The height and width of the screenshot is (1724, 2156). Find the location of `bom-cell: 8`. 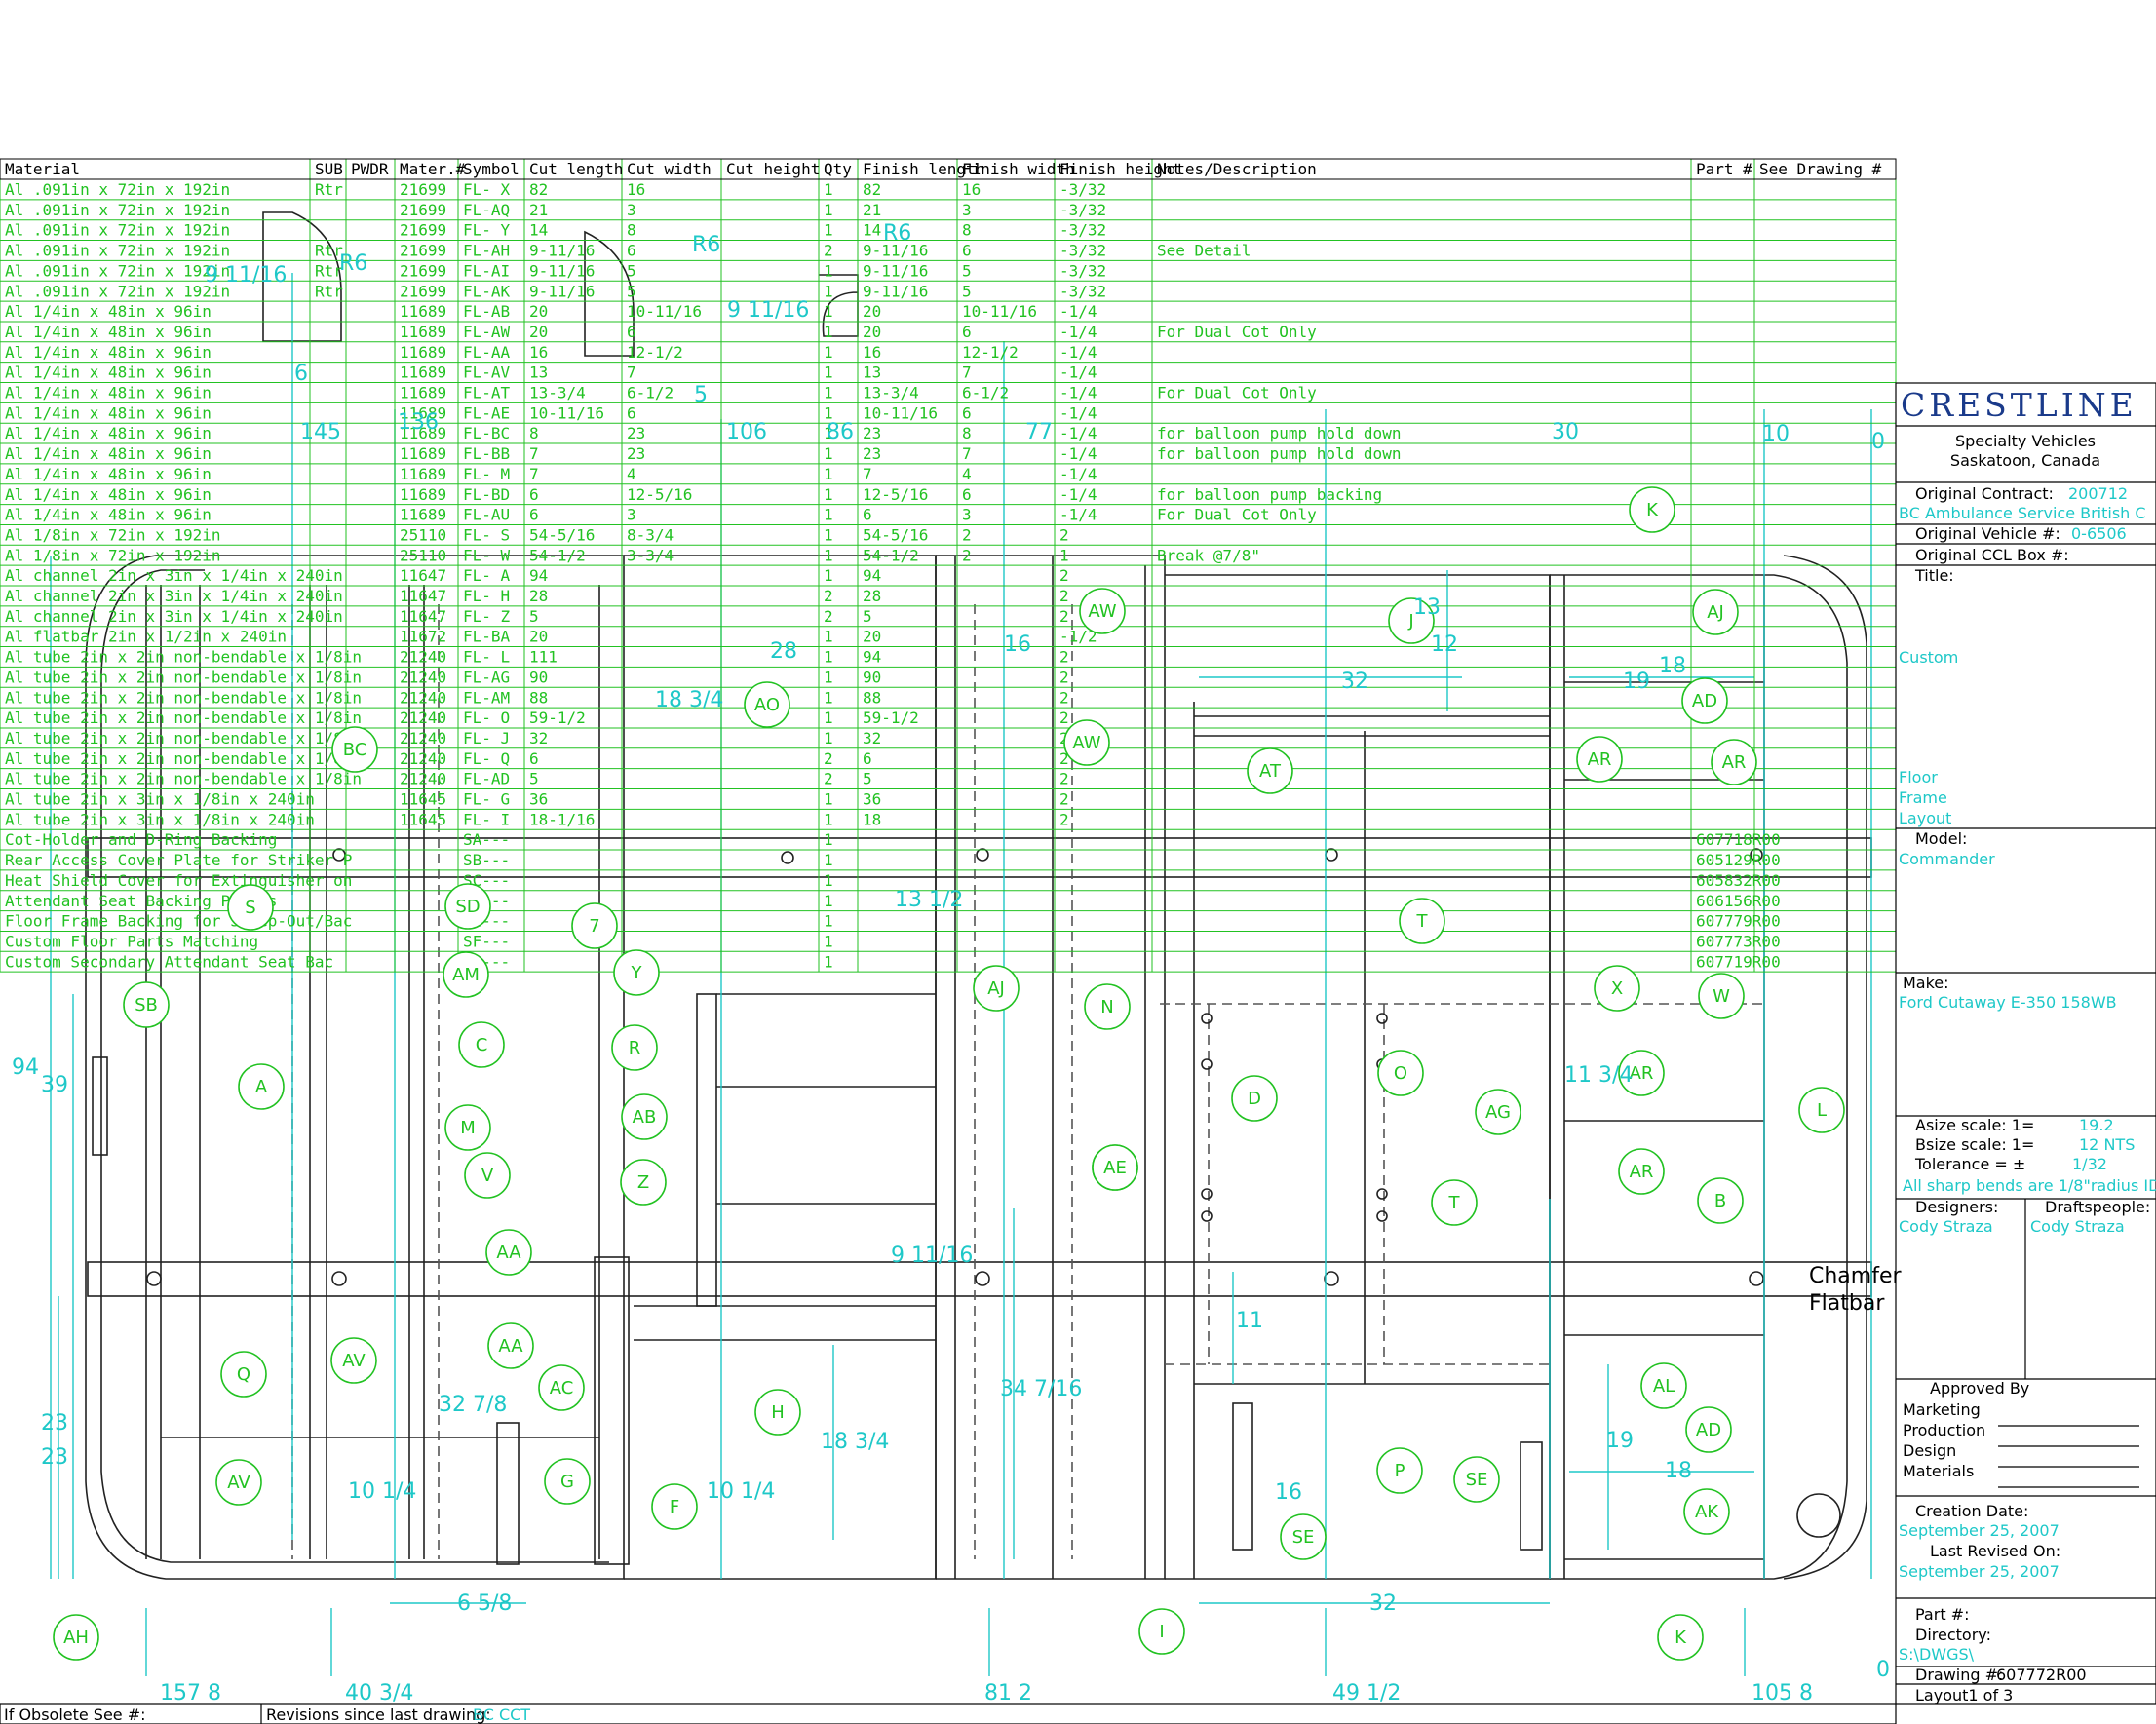

bom-cell: 8 is located at coordinates (534, 433).